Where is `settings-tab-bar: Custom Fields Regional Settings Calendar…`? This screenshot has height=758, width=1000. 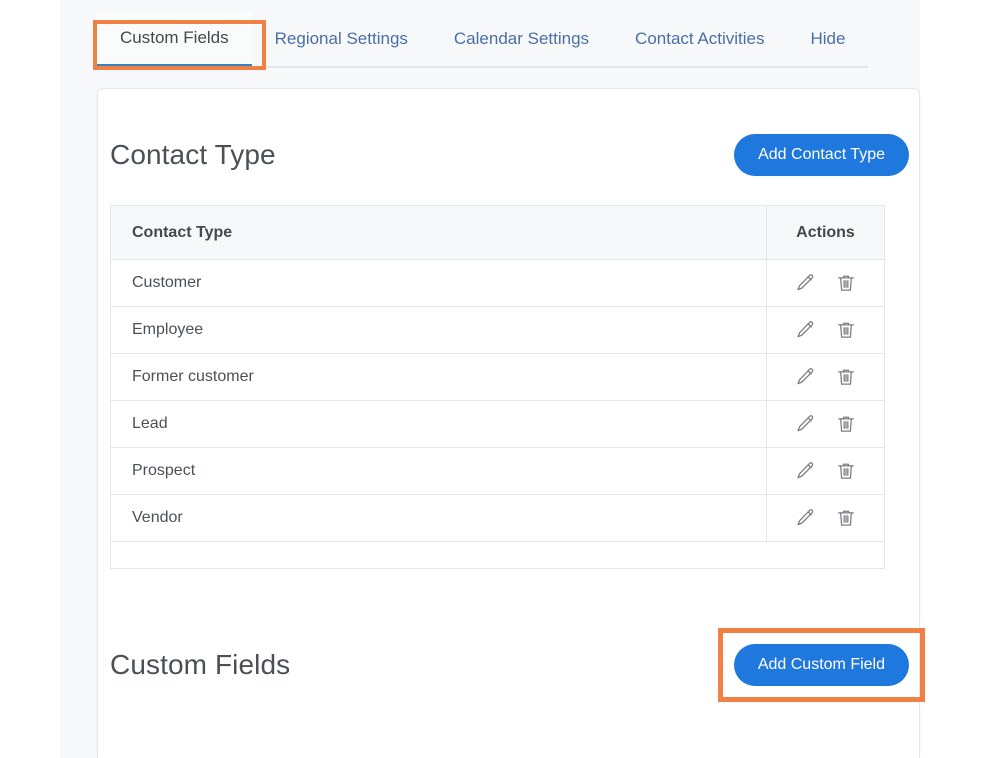 settings-tab-bar: Custom Fields Regional Settings Calendar… is located at coordinates (490, 40).